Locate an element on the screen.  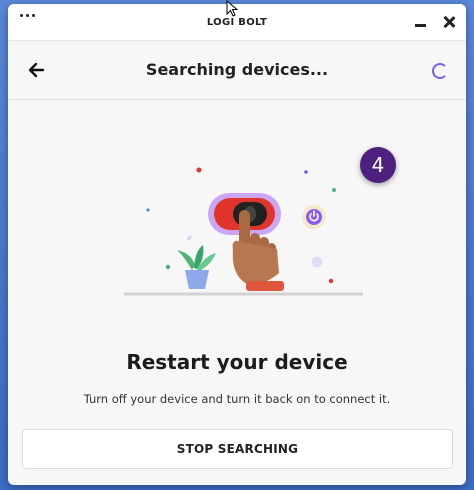
app-title: LOGI BOLT is located at coordinates (237, 22).